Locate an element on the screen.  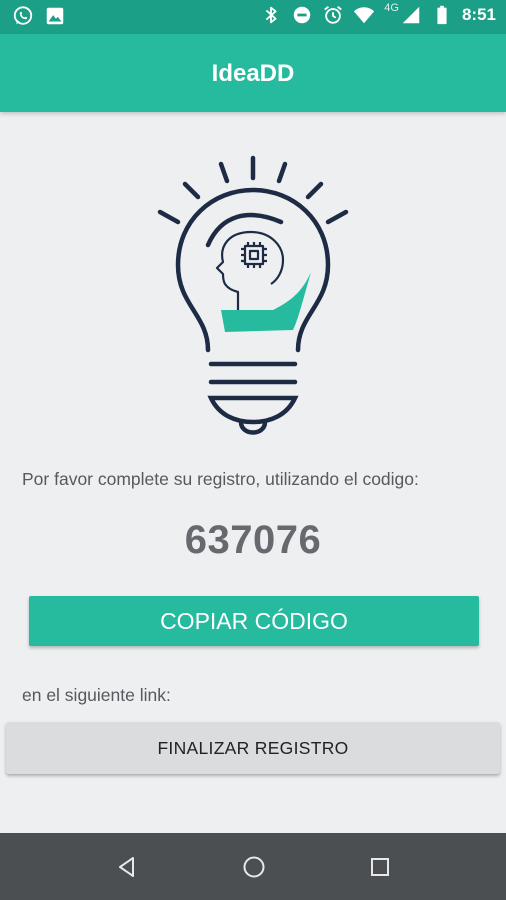
battery-icon is located at coordinates (442, 15).